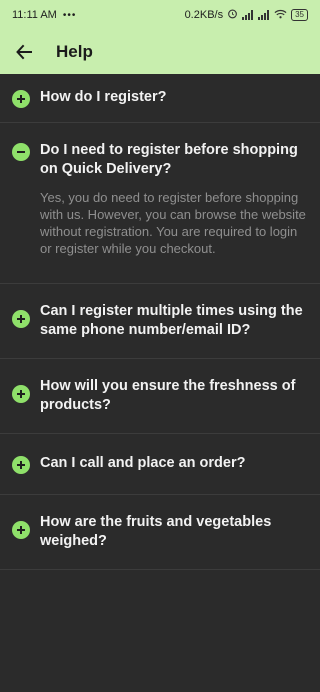 The image size is (320, 692). Describe the element at coordinates (160, 15) in the screenshot. I see `status-bar: 11:11 AM ••• 0.2KB/s 35` at that location.